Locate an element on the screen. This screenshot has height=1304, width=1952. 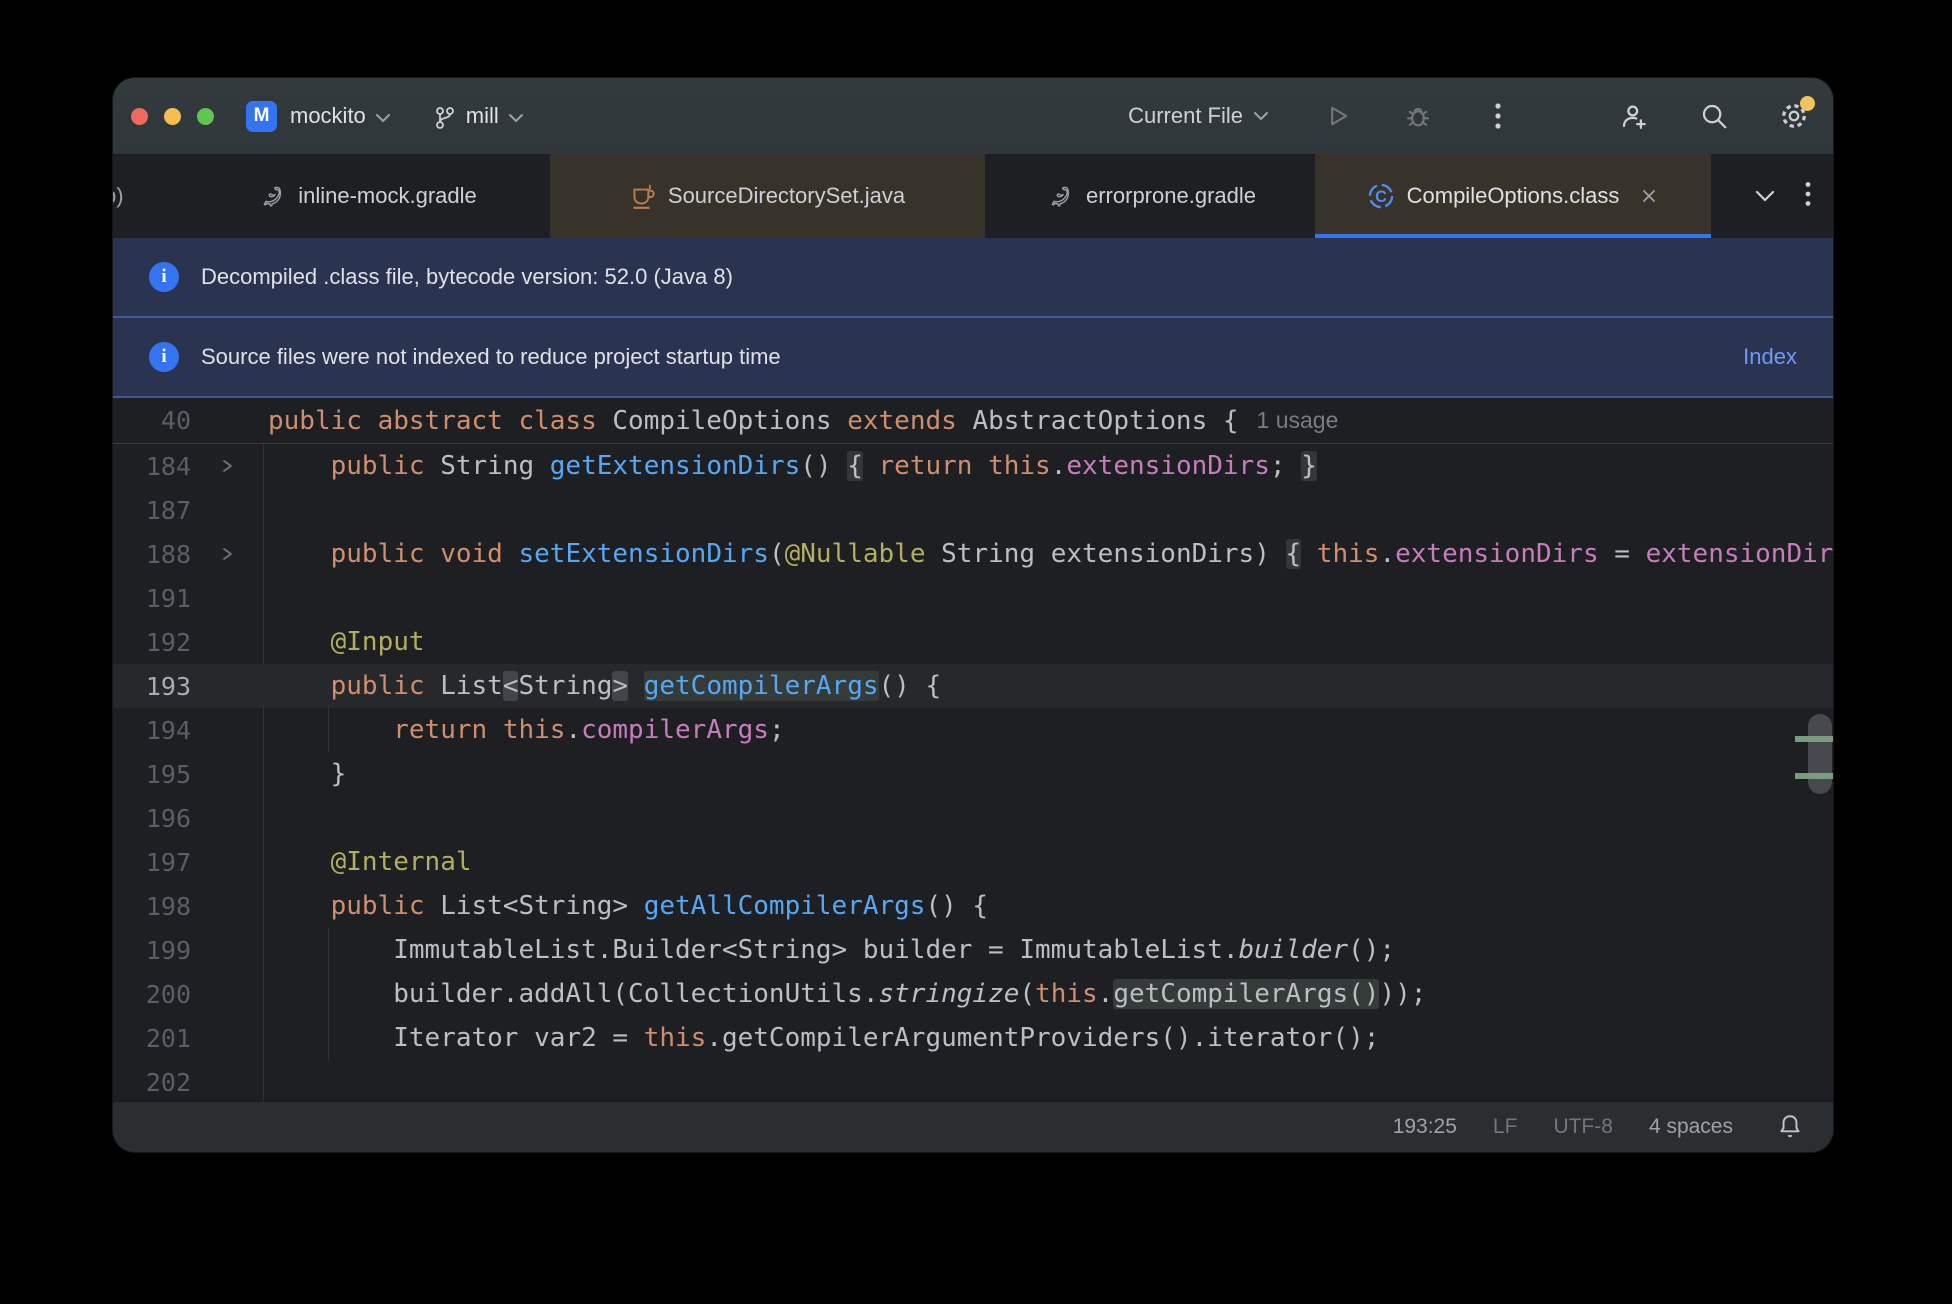
run-configuration-selector: Current File is located at coordinates (1198, 116).